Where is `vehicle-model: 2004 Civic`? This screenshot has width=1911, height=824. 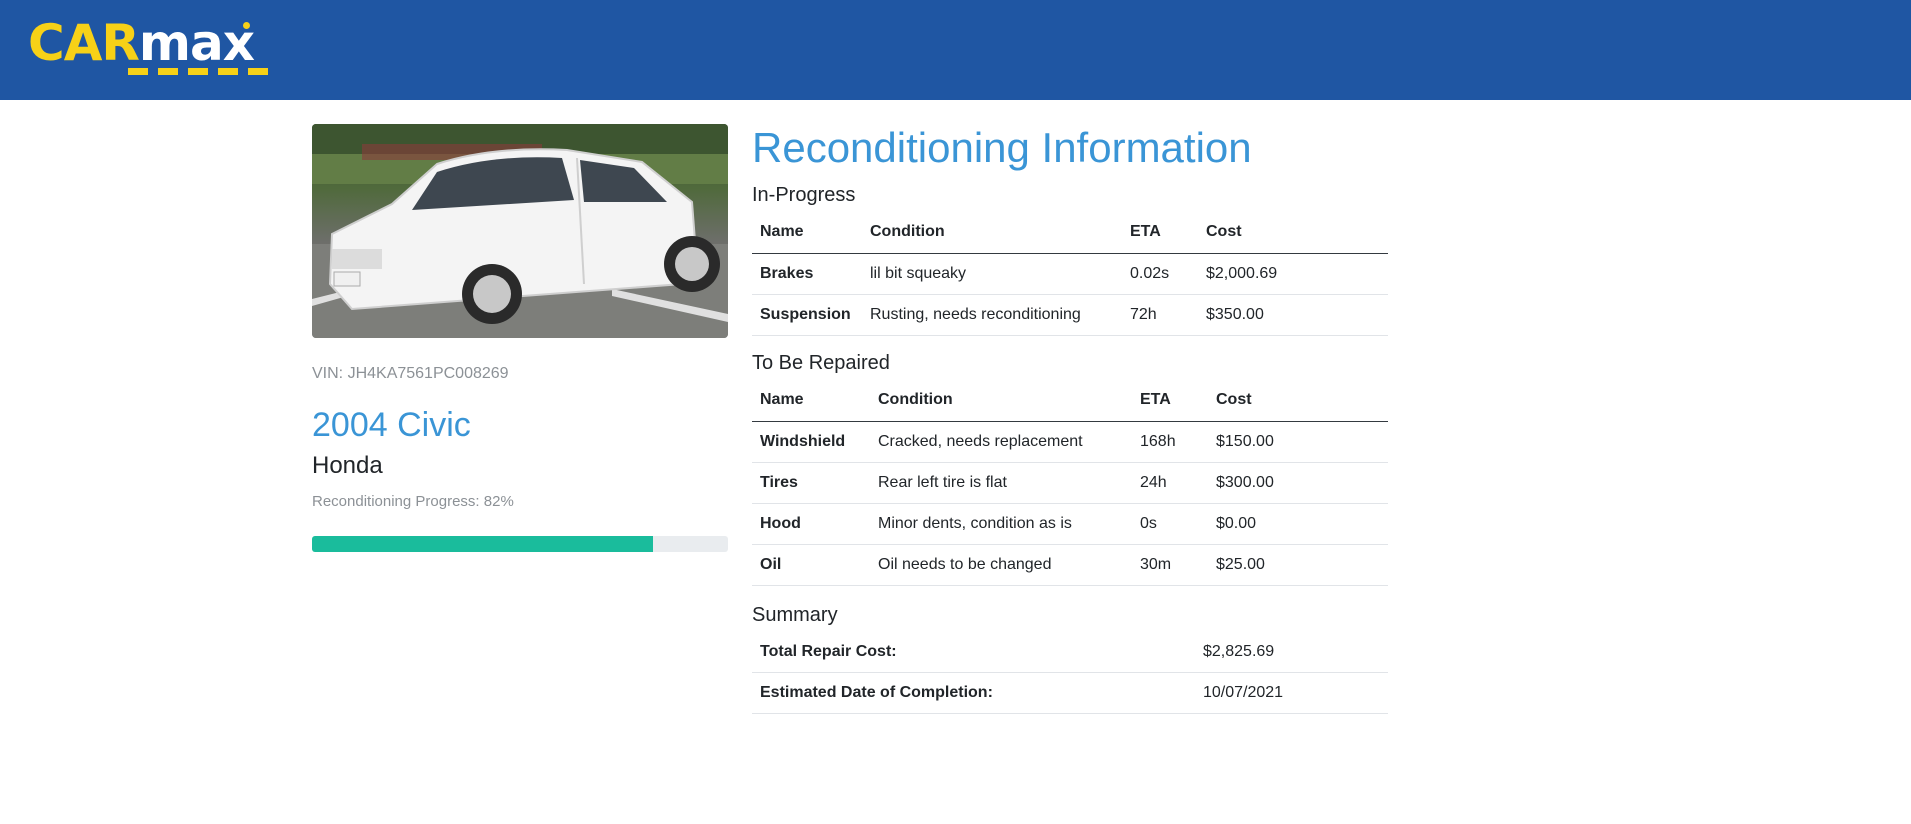
vehicle-model: 2004 Civic is located at coordinates (391, 425).